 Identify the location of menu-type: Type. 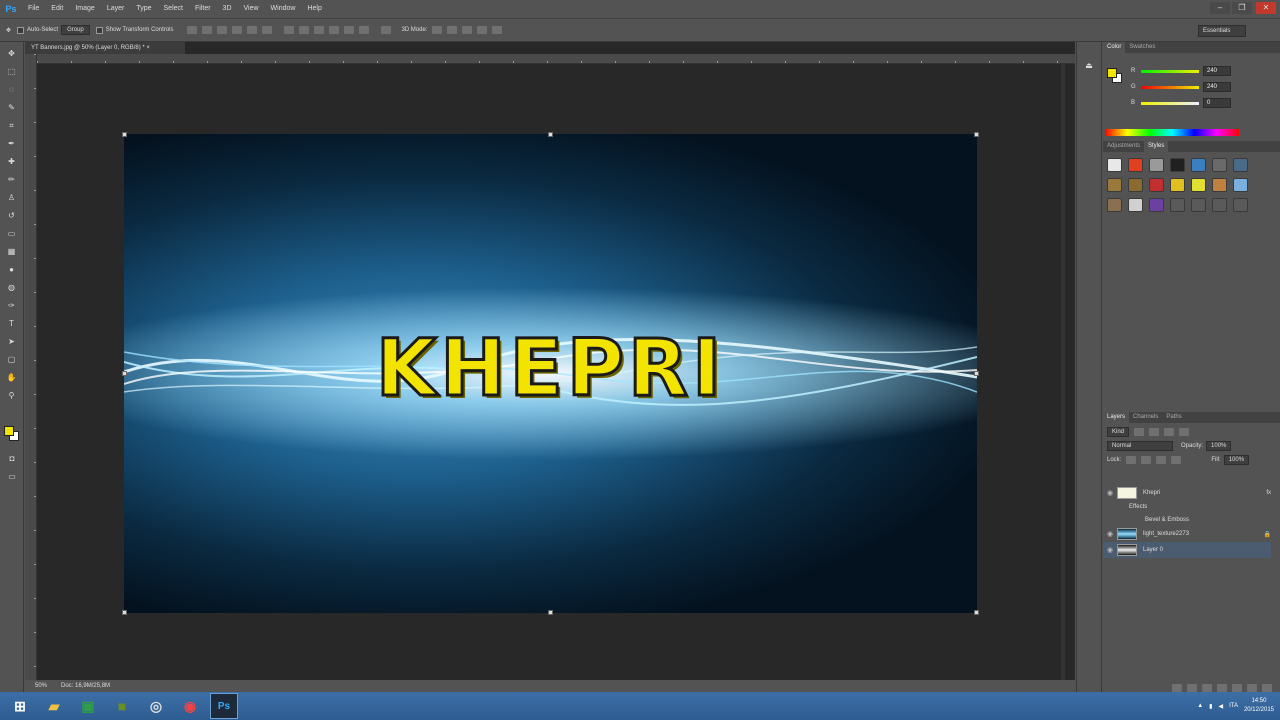
(143, 9).